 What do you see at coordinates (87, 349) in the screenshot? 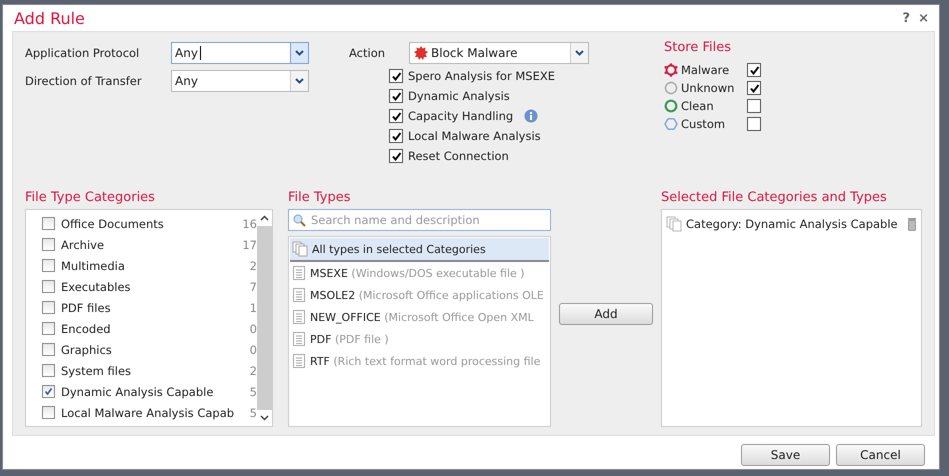
I see `category-name: Graphics` at bounding box center [87, 349].